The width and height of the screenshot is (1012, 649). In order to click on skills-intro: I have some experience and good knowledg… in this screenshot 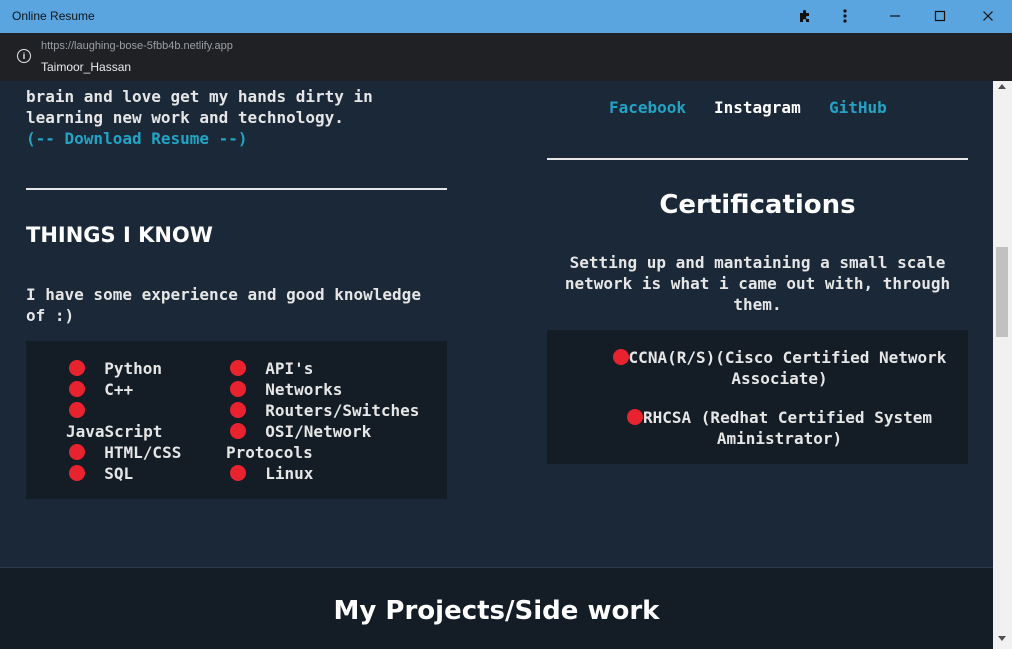, I will do `click(223, 305)`.